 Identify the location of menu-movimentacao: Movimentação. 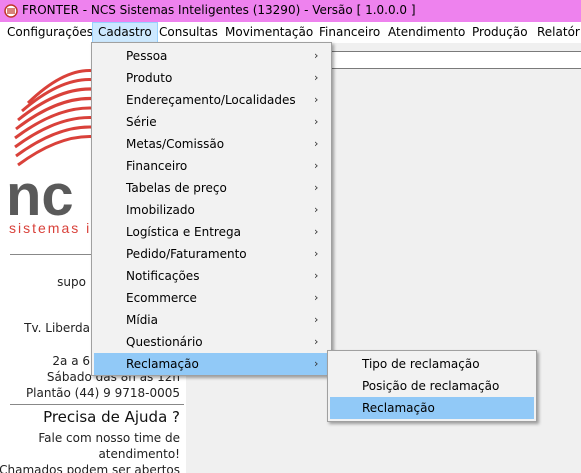
(269, 32).